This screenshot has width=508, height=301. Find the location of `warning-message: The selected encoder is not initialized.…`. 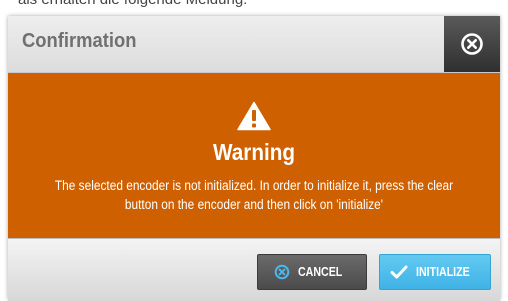

warning-message: The selected encoder is not initialized.… is located at coordinates (254, 195).